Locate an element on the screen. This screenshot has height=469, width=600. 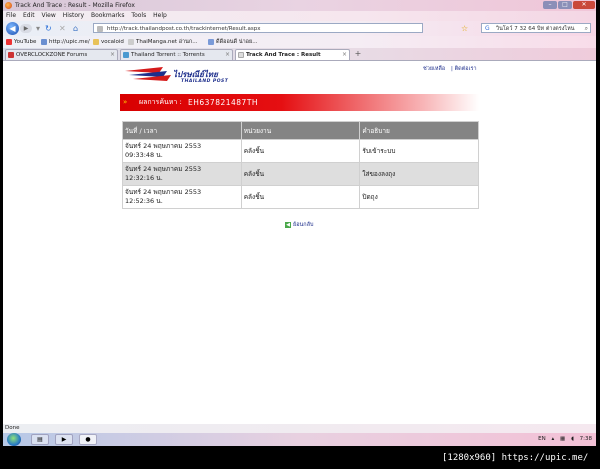
search-input: G วินโดว์ 7 32 64 บิท ต่างตรงไหน ⌕ is located at coordinates (536, 28).